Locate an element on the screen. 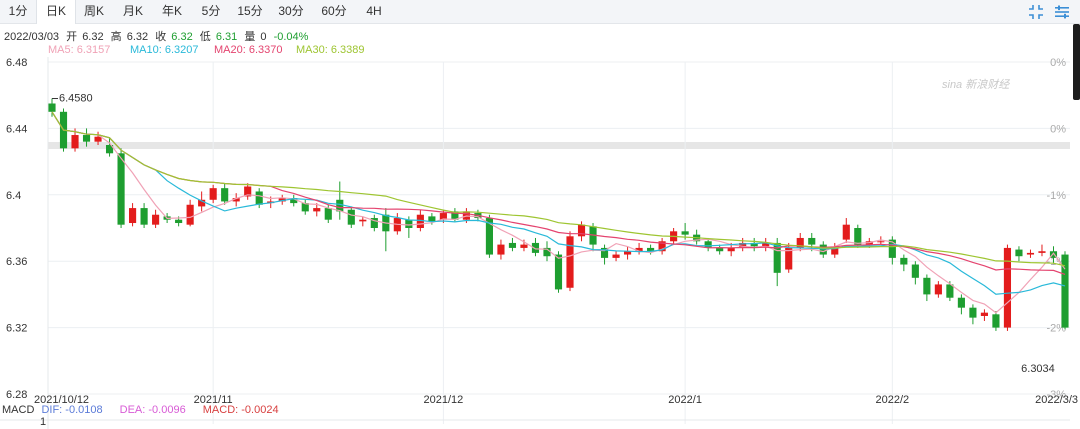  tab-4: 年K is located at coordinates (172, 11).